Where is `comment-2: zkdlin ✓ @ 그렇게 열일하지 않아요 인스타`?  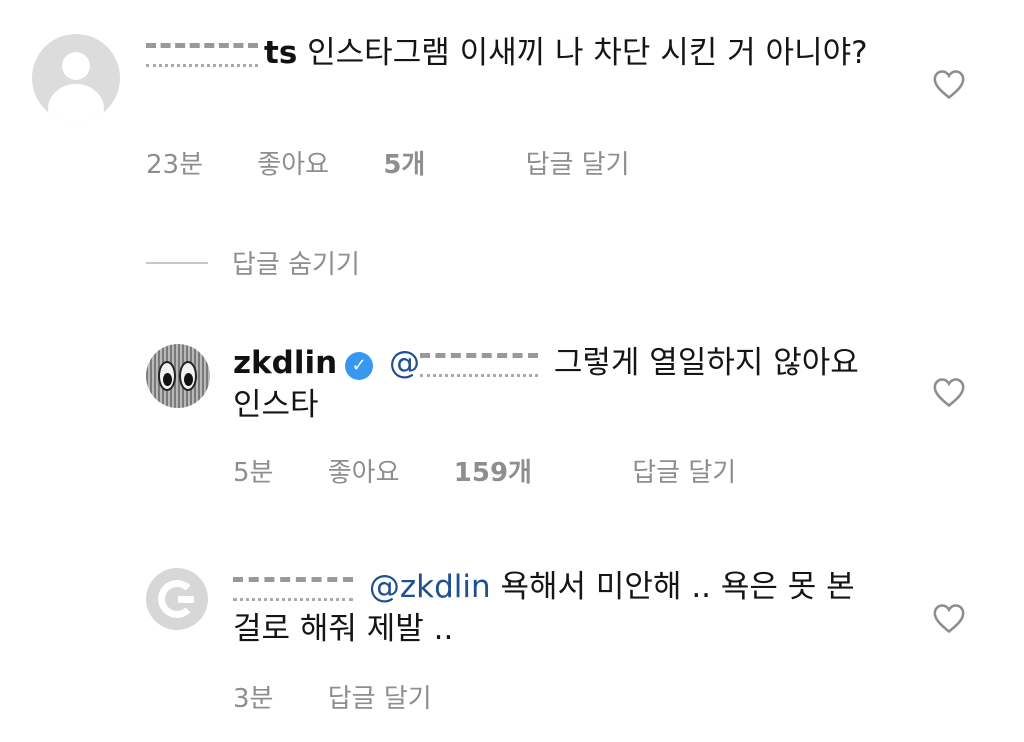 comment-2: zkdlin ✓ @ 그렇게 열일하지 않아요 인스타 is located at coordinates (553, 384).